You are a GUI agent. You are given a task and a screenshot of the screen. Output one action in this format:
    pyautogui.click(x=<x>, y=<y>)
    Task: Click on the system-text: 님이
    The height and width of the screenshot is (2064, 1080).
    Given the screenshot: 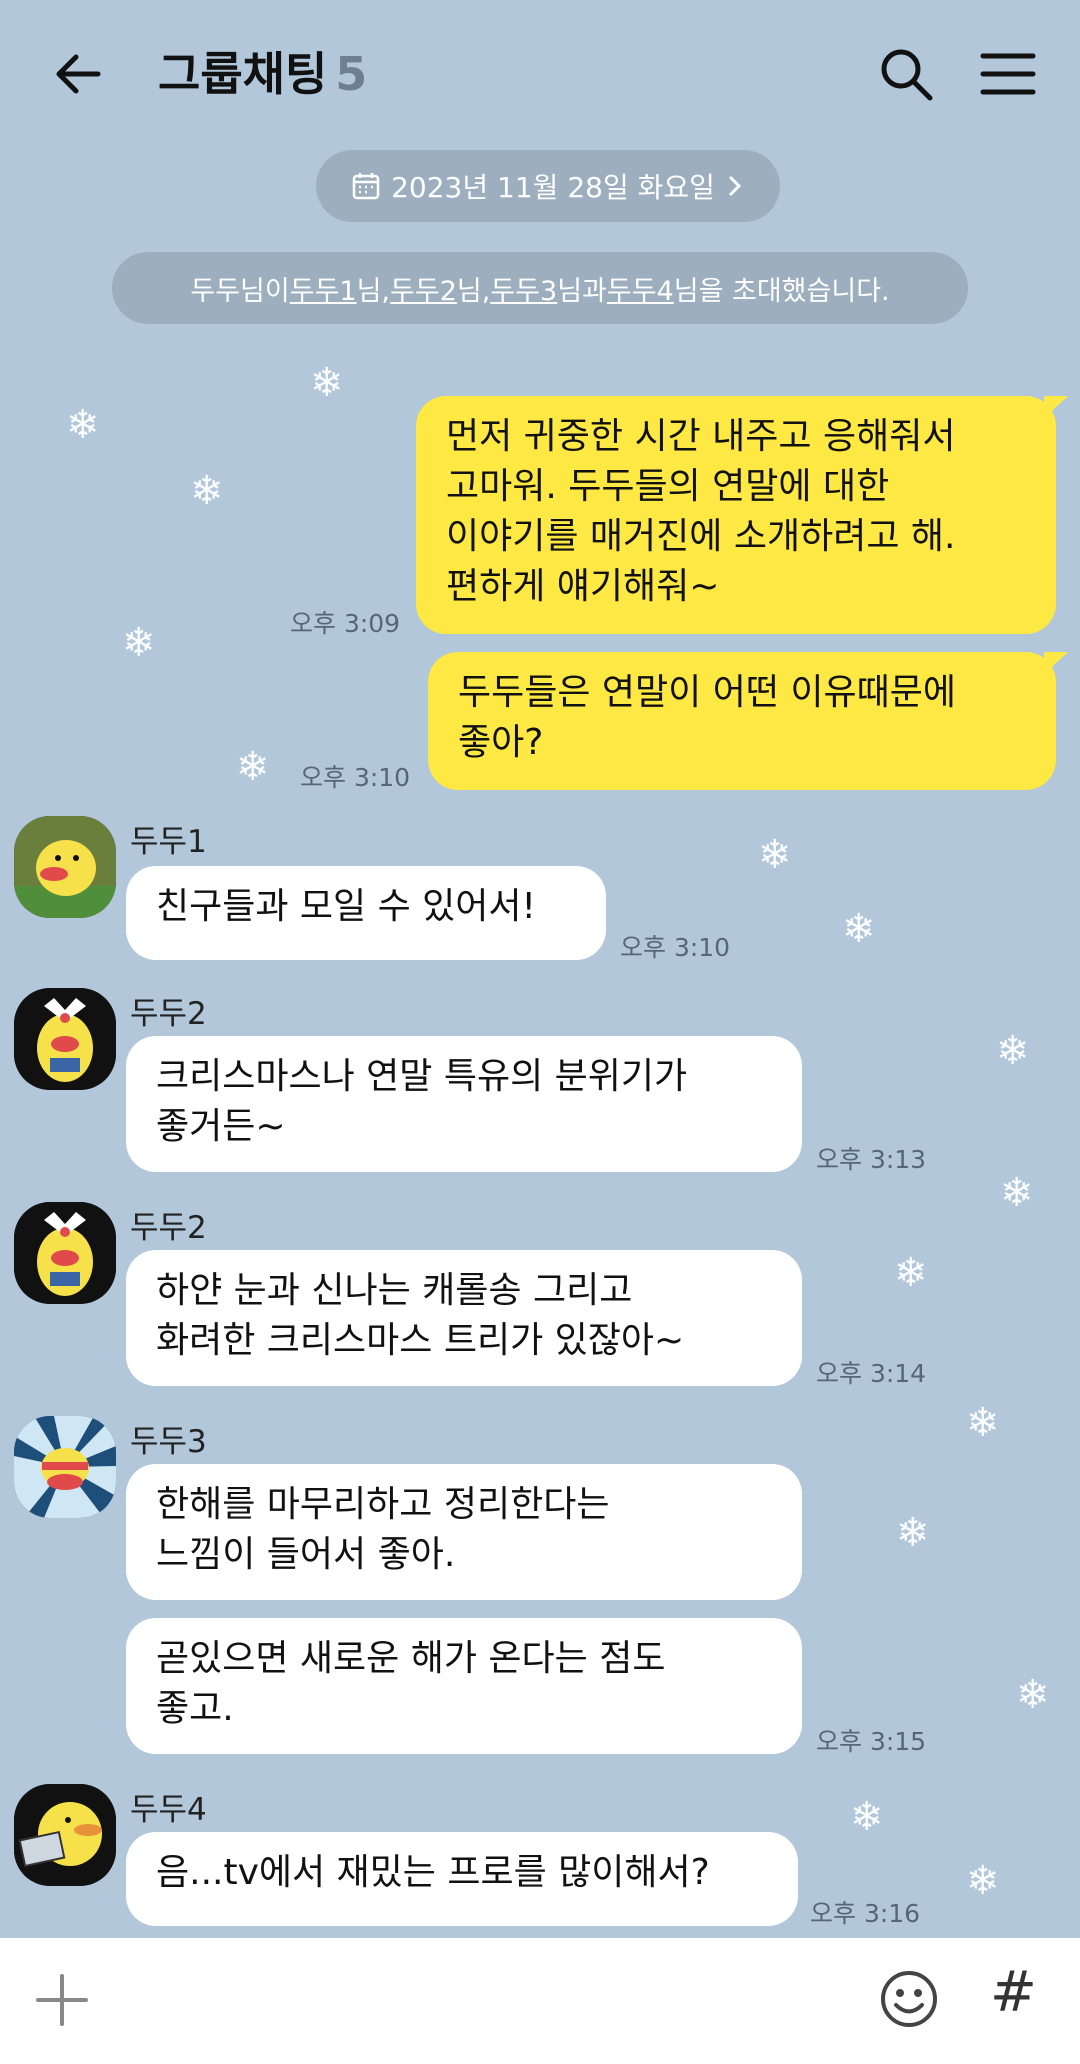 What is the action you would take?
    pyautogui.click(x=265, y=291)
    